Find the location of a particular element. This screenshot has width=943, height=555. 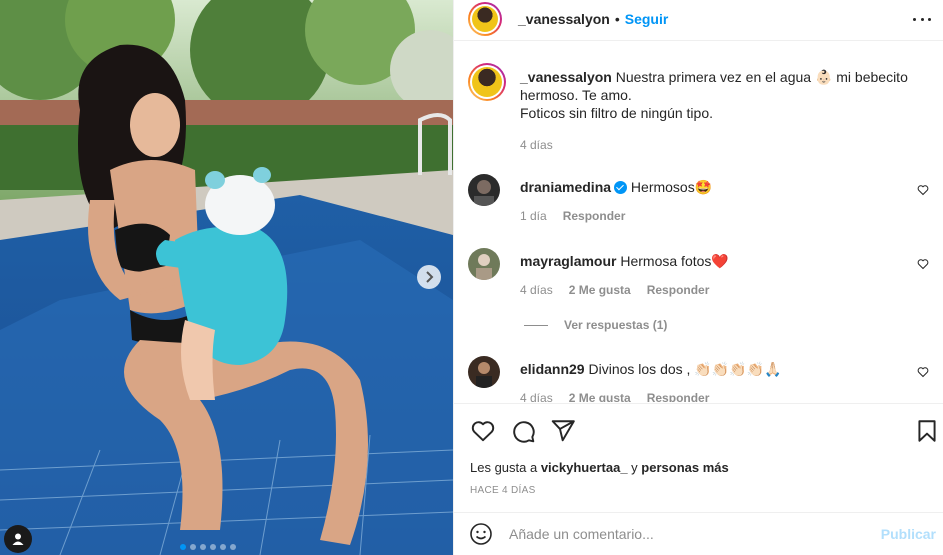

view-replies-label: Ver respuestas (1) is located at coordinates (616, 325).